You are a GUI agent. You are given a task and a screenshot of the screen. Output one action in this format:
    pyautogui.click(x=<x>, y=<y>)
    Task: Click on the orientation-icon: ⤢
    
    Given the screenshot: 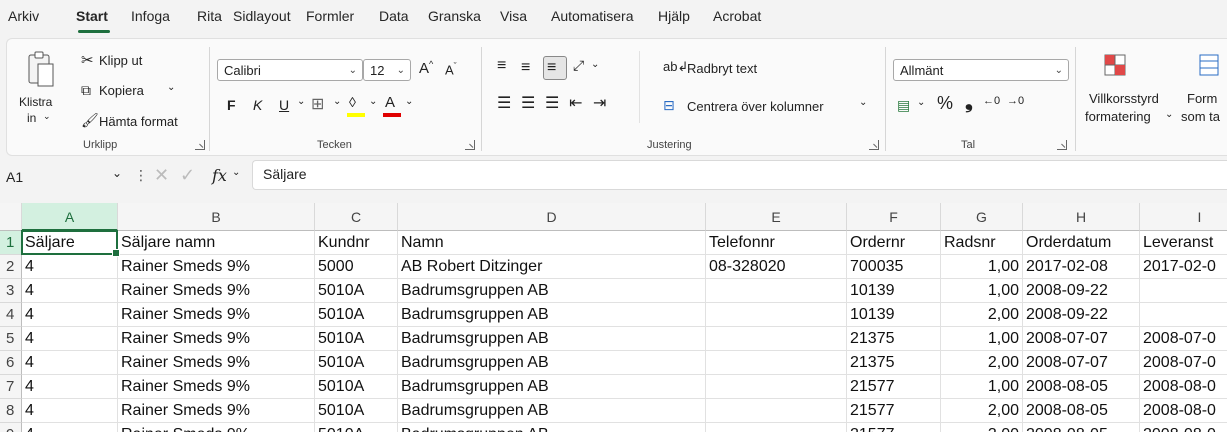 What is the action you would take?
    pyautogui.click(x=578, y=65)
    